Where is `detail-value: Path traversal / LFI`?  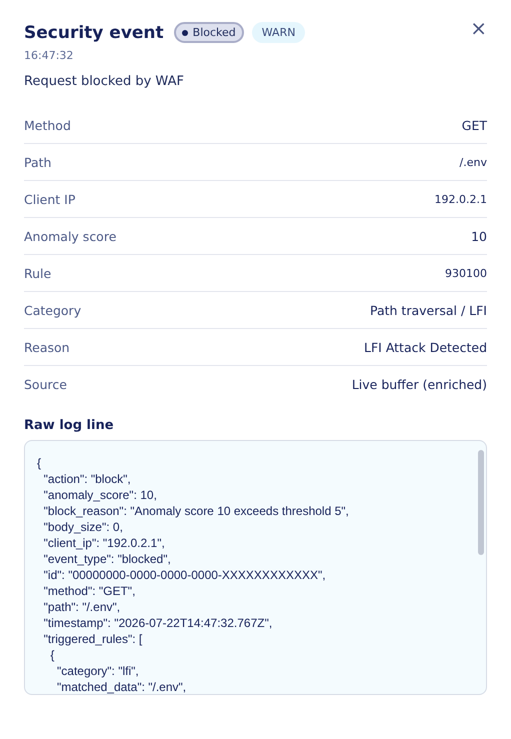
detail-value: Path traversal / LFI is located at coordinates (428, 310).